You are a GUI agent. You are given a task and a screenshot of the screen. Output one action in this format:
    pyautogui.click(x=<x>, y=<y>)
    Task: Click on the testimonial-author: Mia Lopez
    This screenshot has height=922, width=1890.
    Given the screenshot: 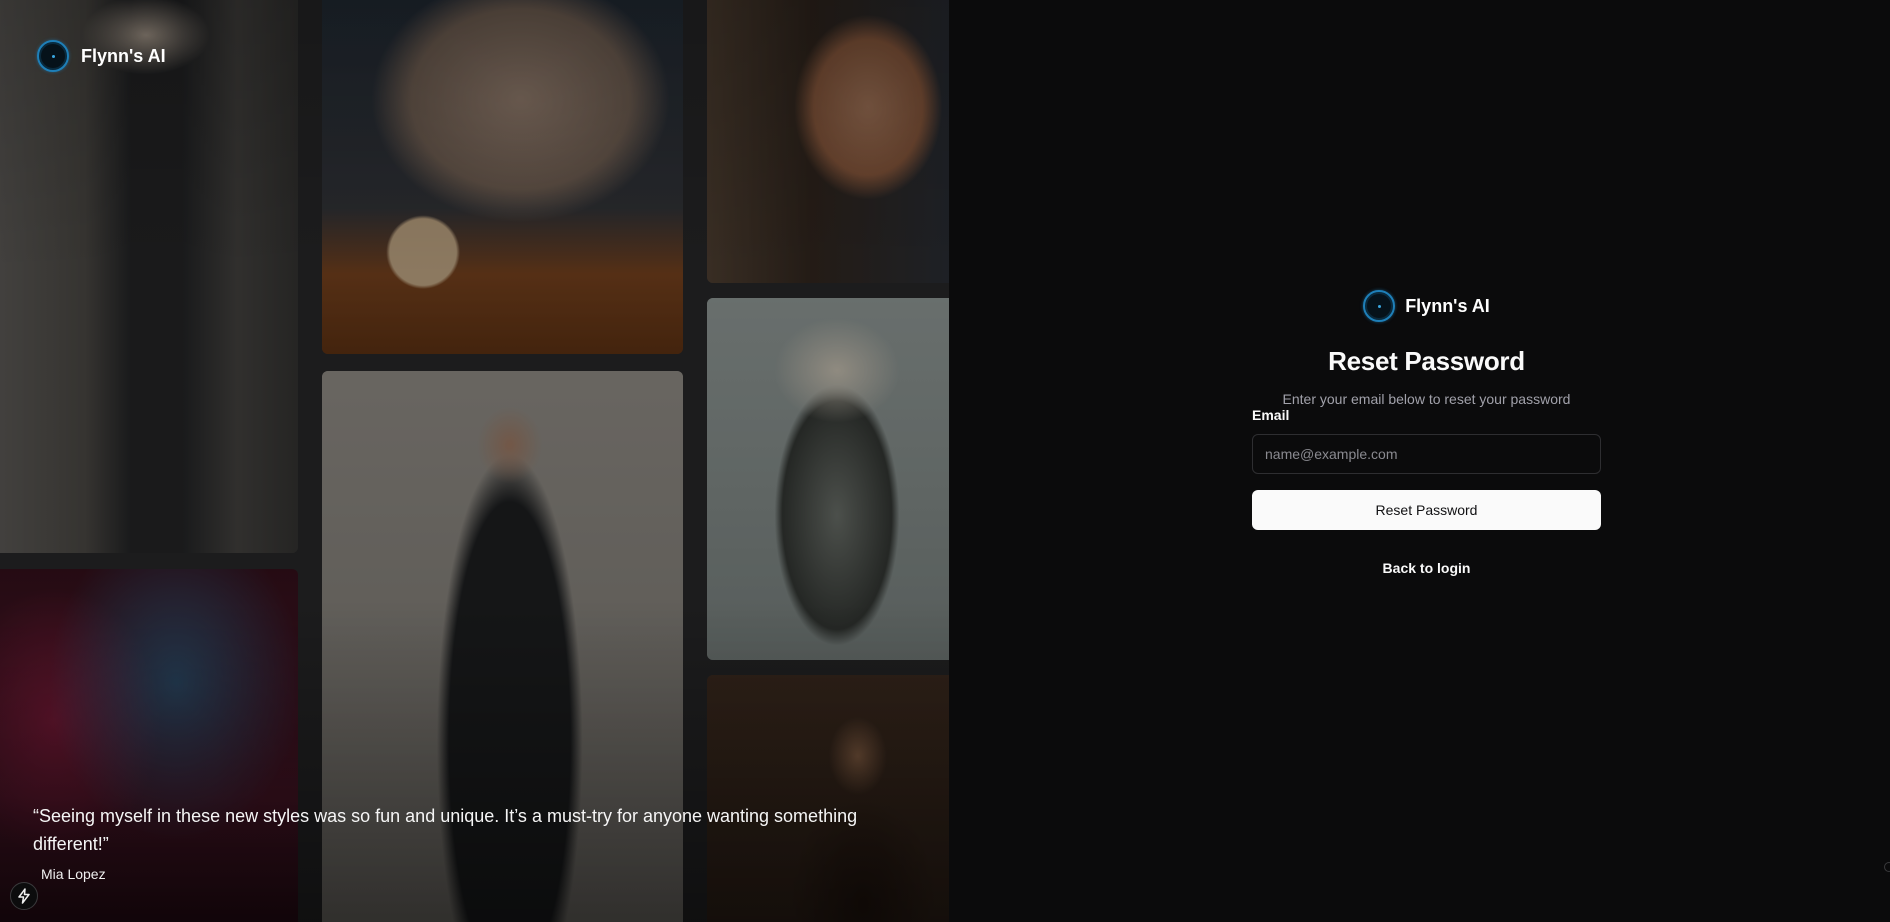 What is the action you would take?
    pyautogui.click(x=73, y=874)
    